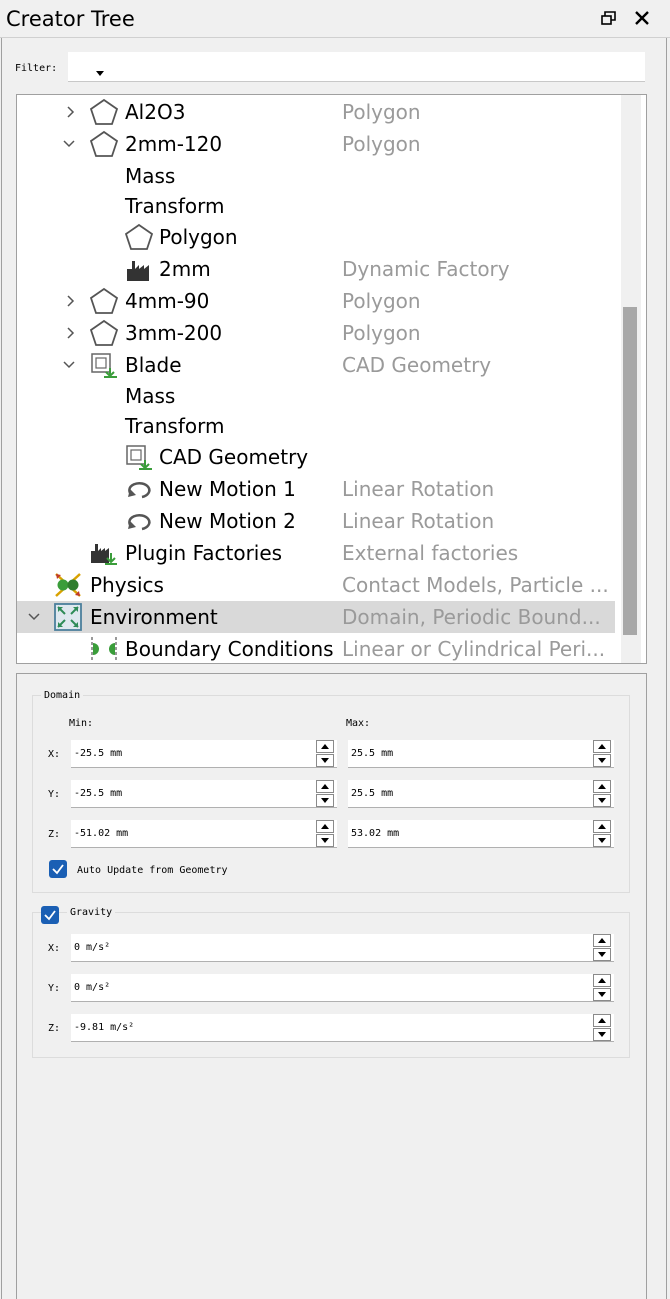  Describe the element at coordinates (316, 301) in the screenshot. I see `tree-row: 4mm-90 Polygon` at that location.